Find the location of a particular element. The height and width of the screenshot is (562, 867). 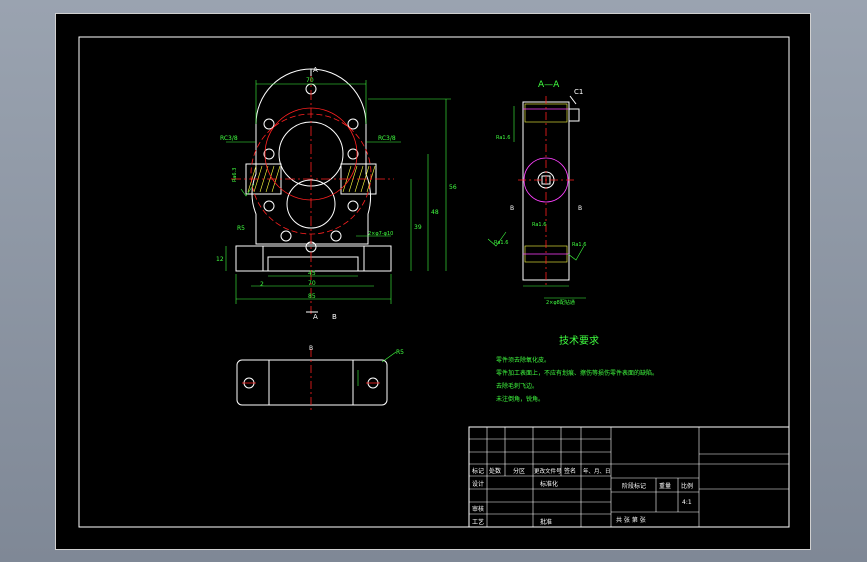

section-label-a-top: A is located at coordinates (315, 70).